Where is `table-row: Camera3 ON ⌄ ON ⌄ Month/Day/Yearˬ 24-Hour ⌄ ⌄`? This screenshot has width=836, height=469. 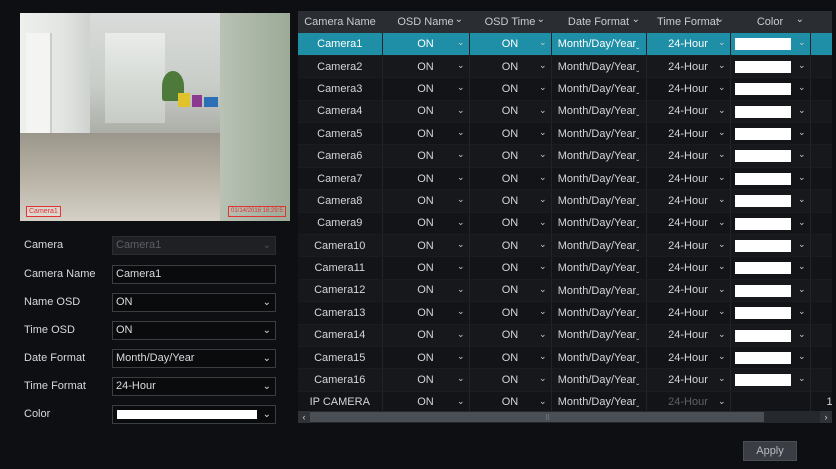 table-row: Camera3 ON ⌄ ON ⌄ Month/Day/Yearˬ 24-Hour ⌄ ⌄ is located at coordinates (565, 89).